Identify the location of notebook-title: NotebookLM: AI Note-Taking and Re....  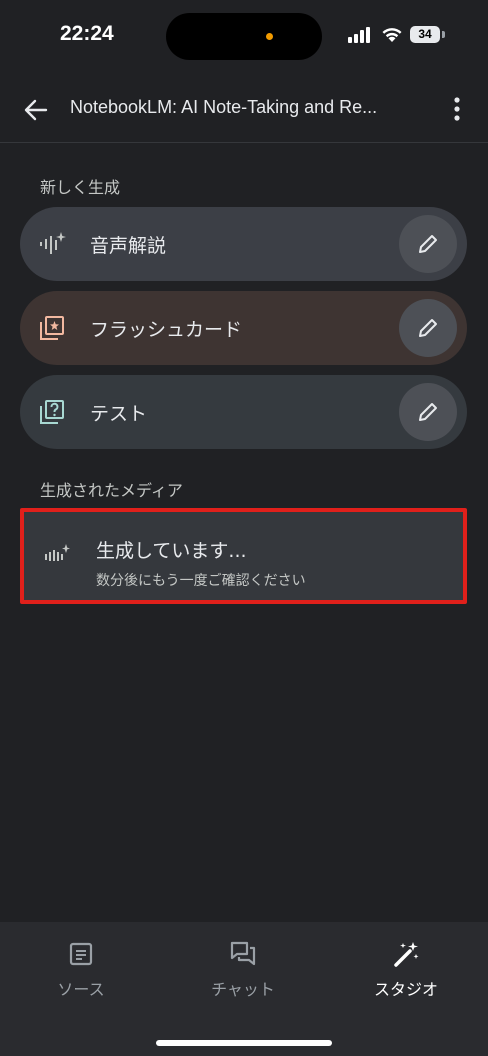
(224, 107).